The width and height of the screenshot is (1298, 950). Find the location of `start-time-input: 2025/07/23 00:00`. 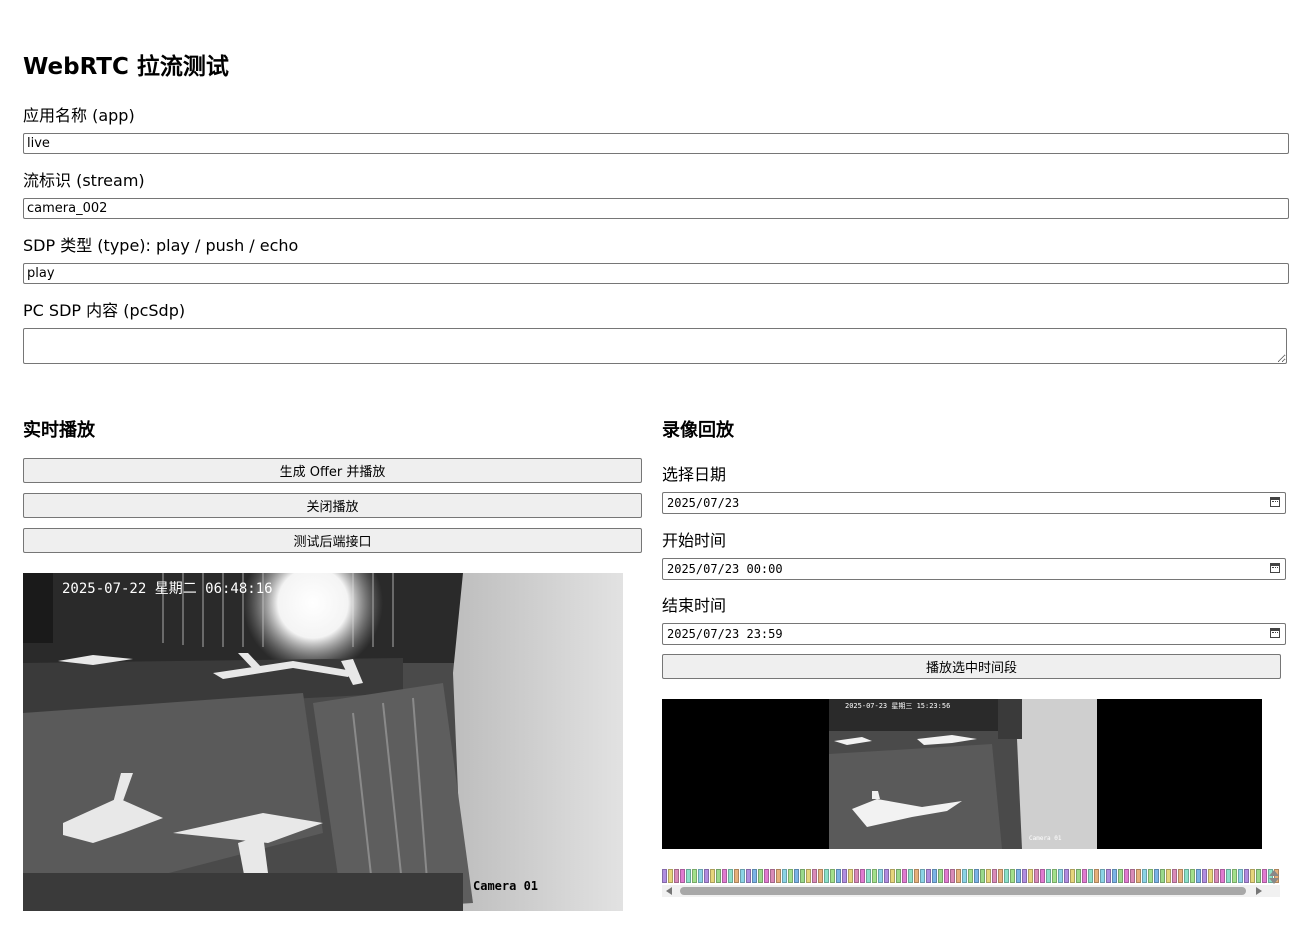

start-time-input: 2025/07/23 00:00 is located at coordinates (974, 569).